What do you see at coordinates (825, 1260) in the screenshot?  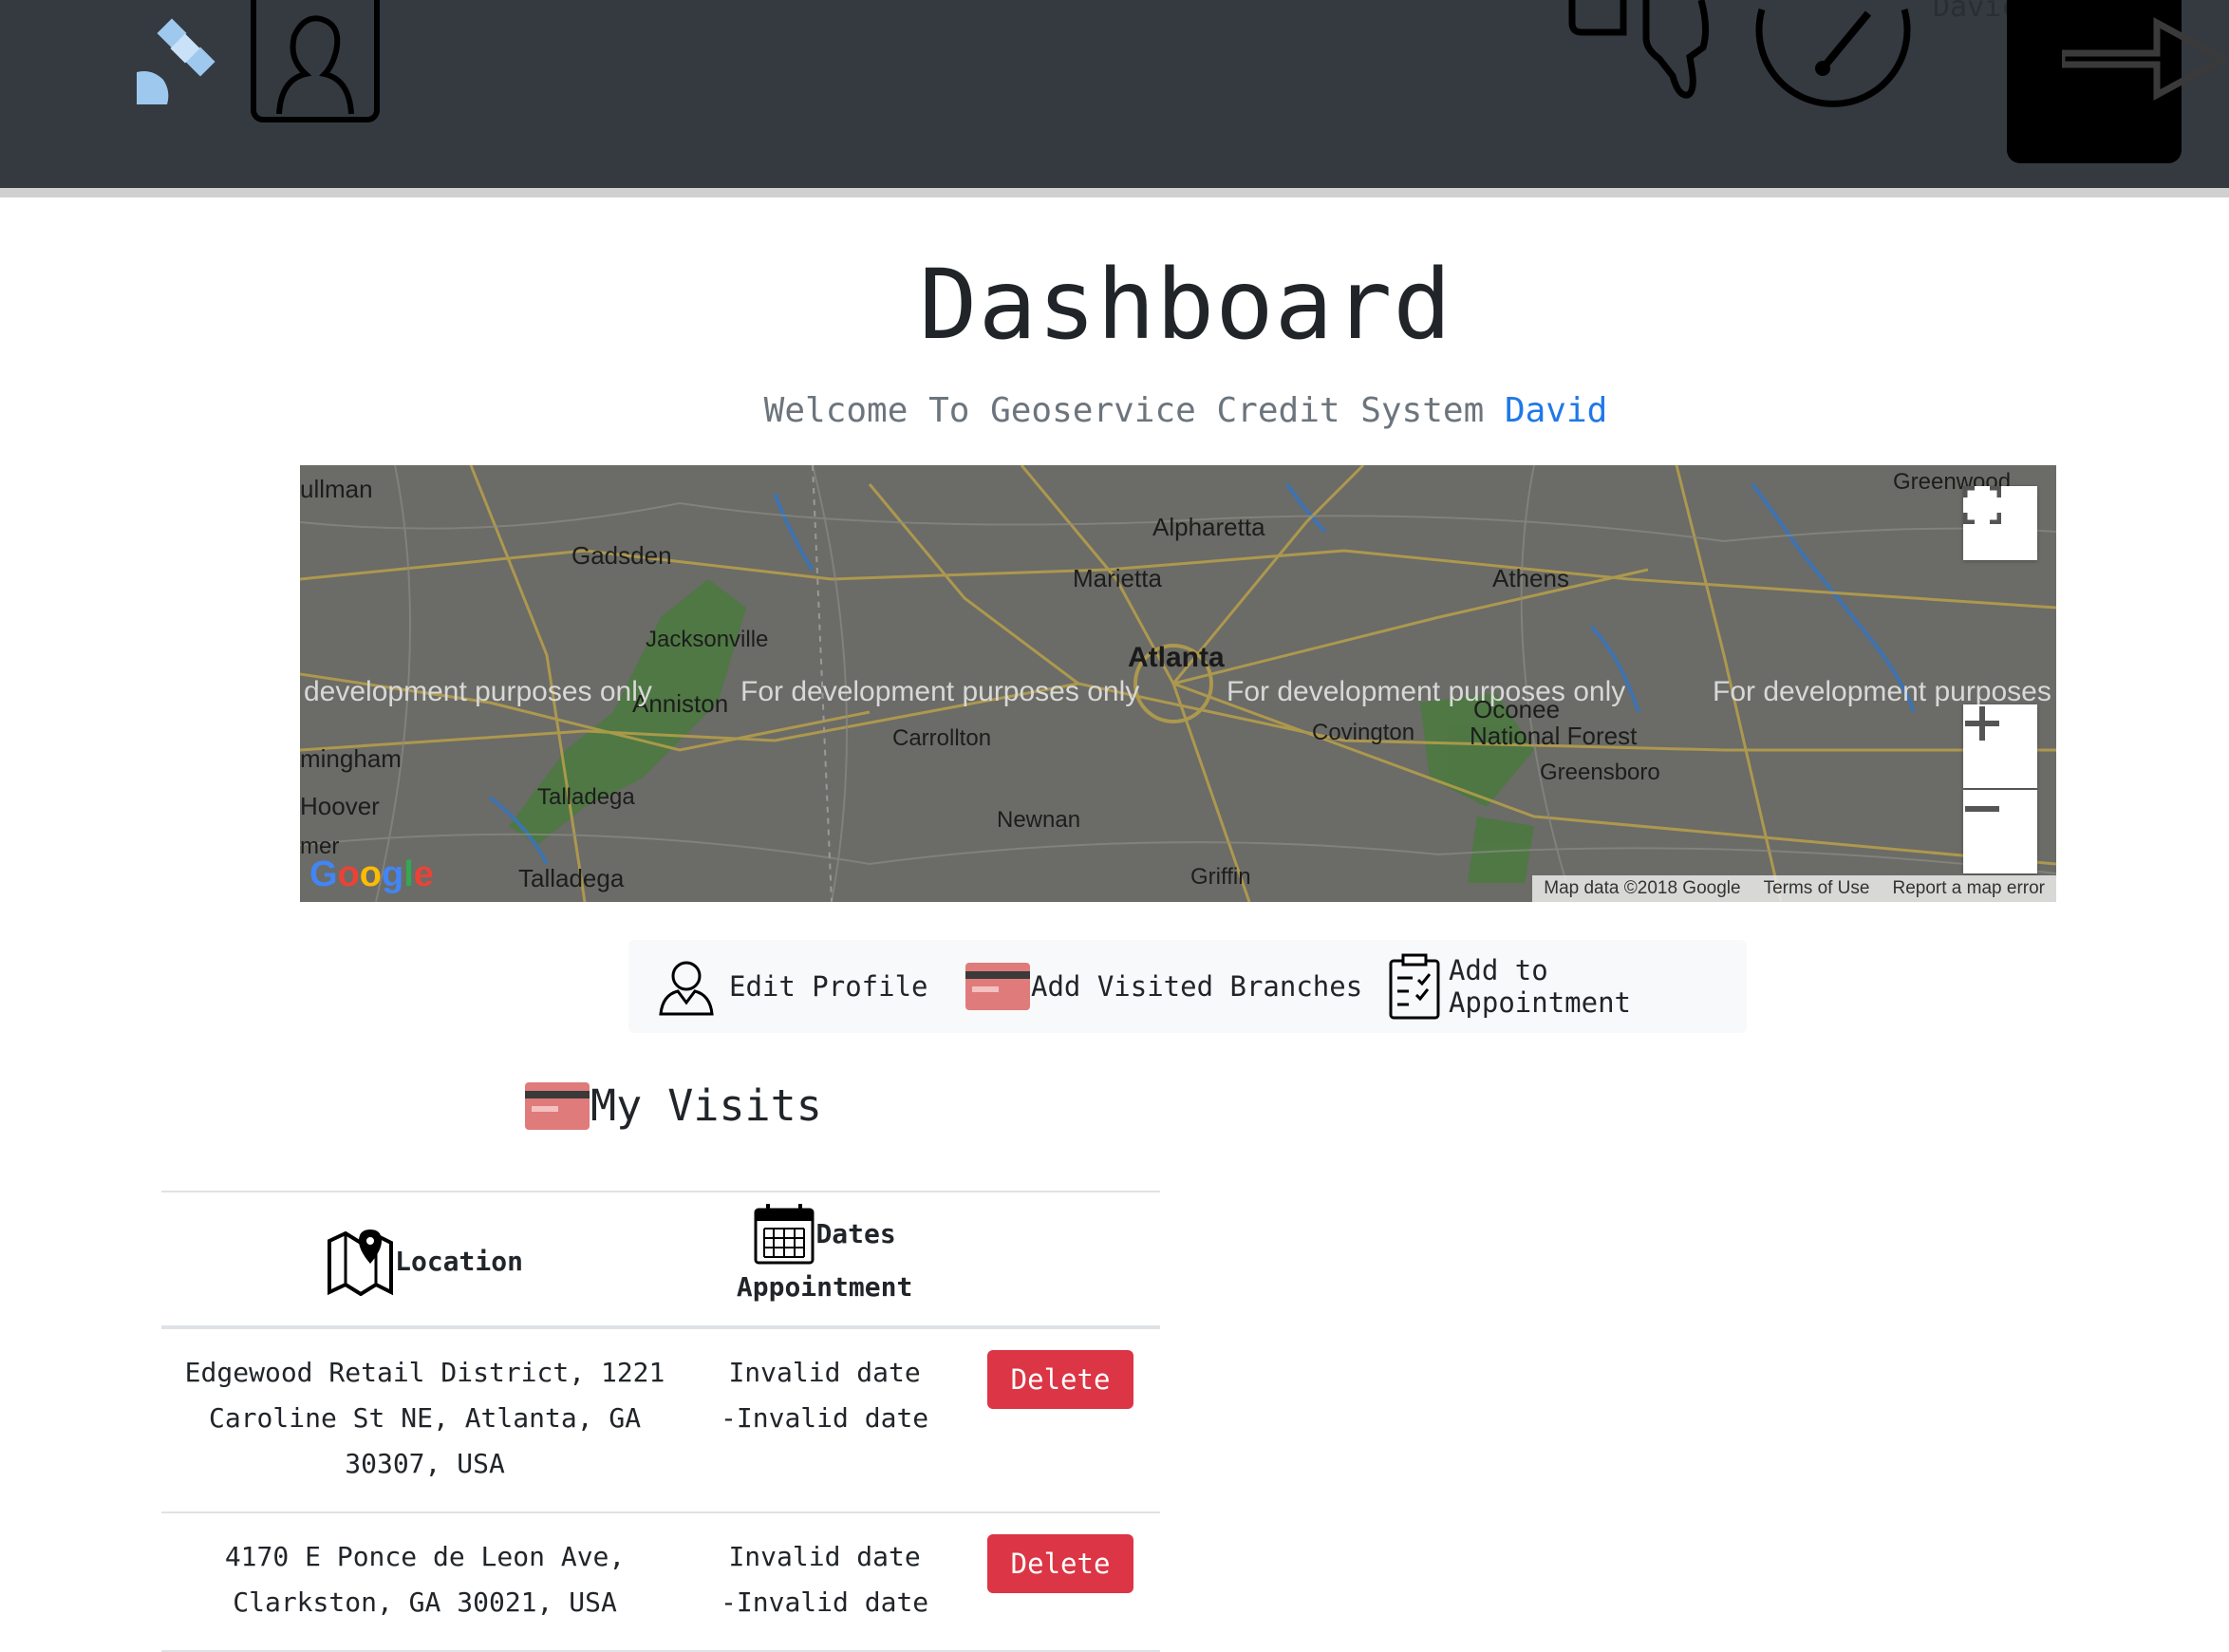 I see `dates-column-header: Dates Appointment` at bounding box center [825, 1260].